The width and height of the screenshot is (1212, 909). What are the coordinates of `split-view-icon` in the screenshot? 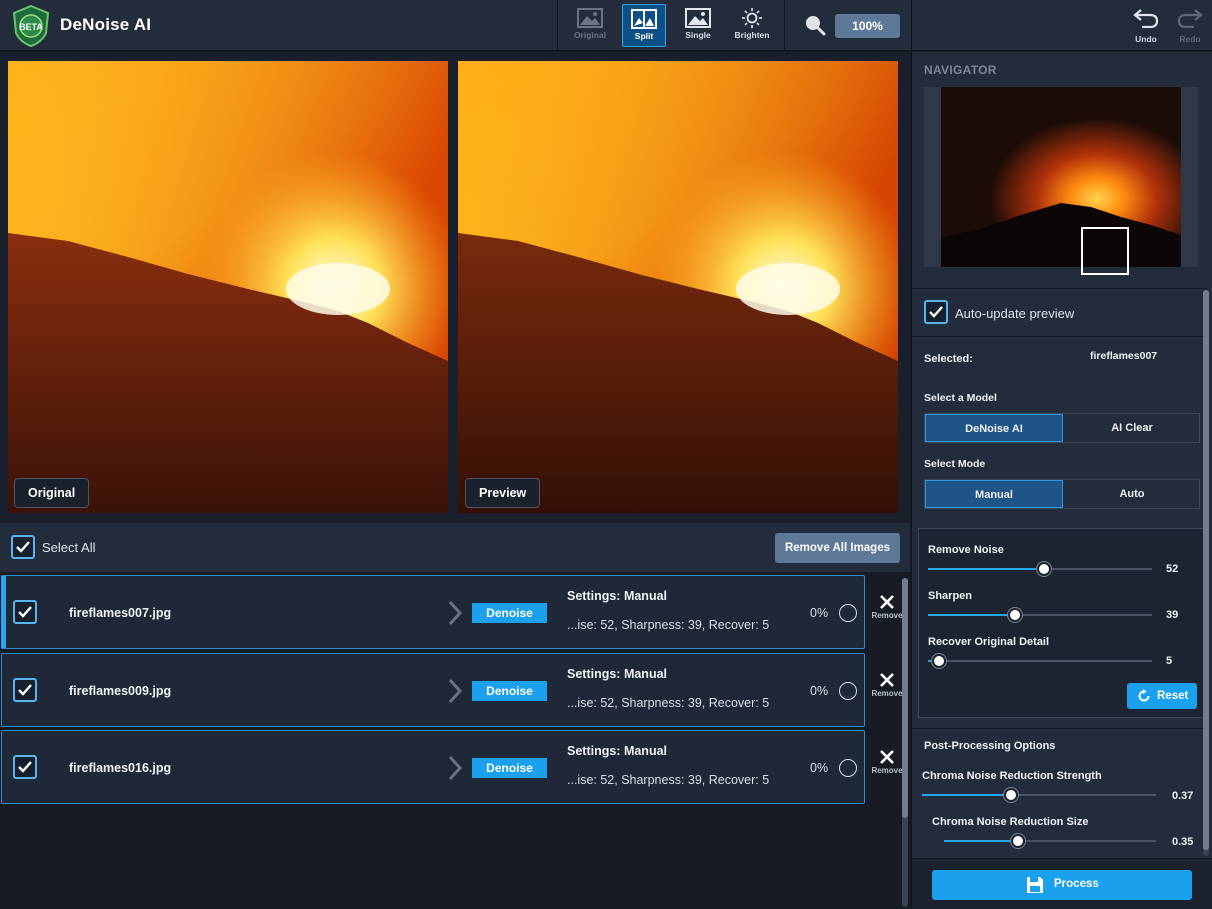 It's located at (644, 19).